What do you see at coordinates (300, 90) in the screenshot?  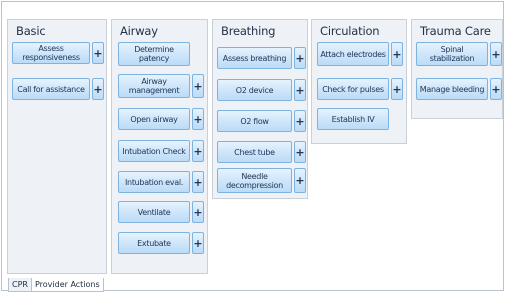 I see `o2-device-add-button: +` at bounding box center [300, 90].